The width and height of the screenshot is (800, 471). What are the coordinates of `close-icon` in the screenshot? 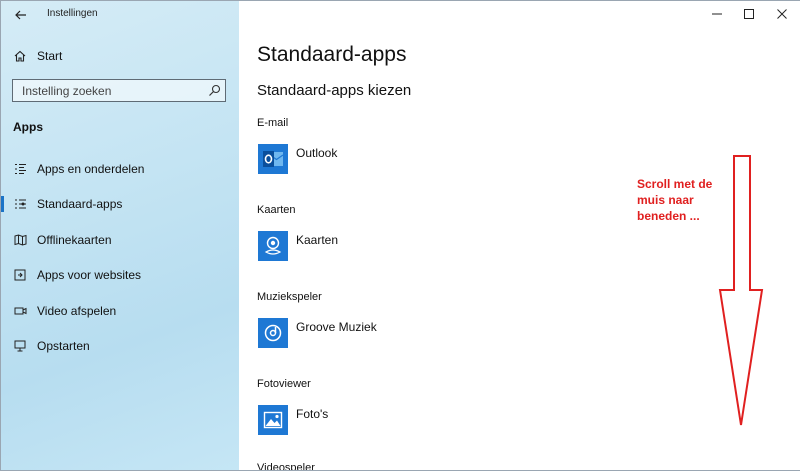 It's located at (782, 14).